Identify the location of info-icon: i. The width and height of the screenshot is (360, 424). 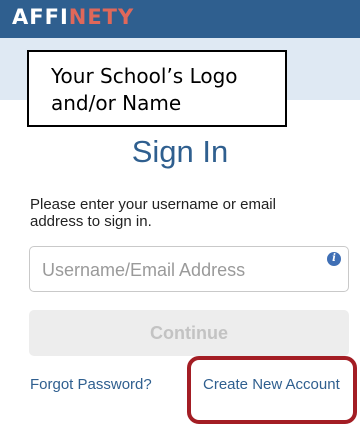
(334, 259).